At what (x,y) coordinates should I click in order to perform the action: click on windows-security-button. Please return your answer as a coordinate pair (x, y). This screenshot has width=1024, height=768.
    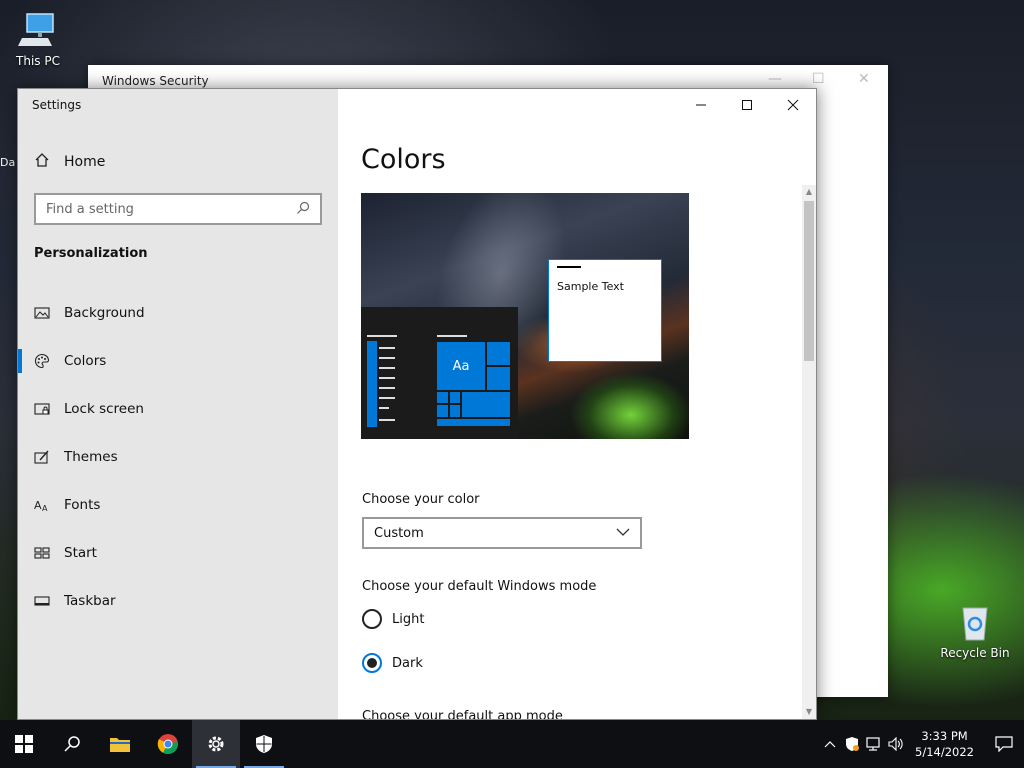
    Looking at the image, I should click on (264, 744).